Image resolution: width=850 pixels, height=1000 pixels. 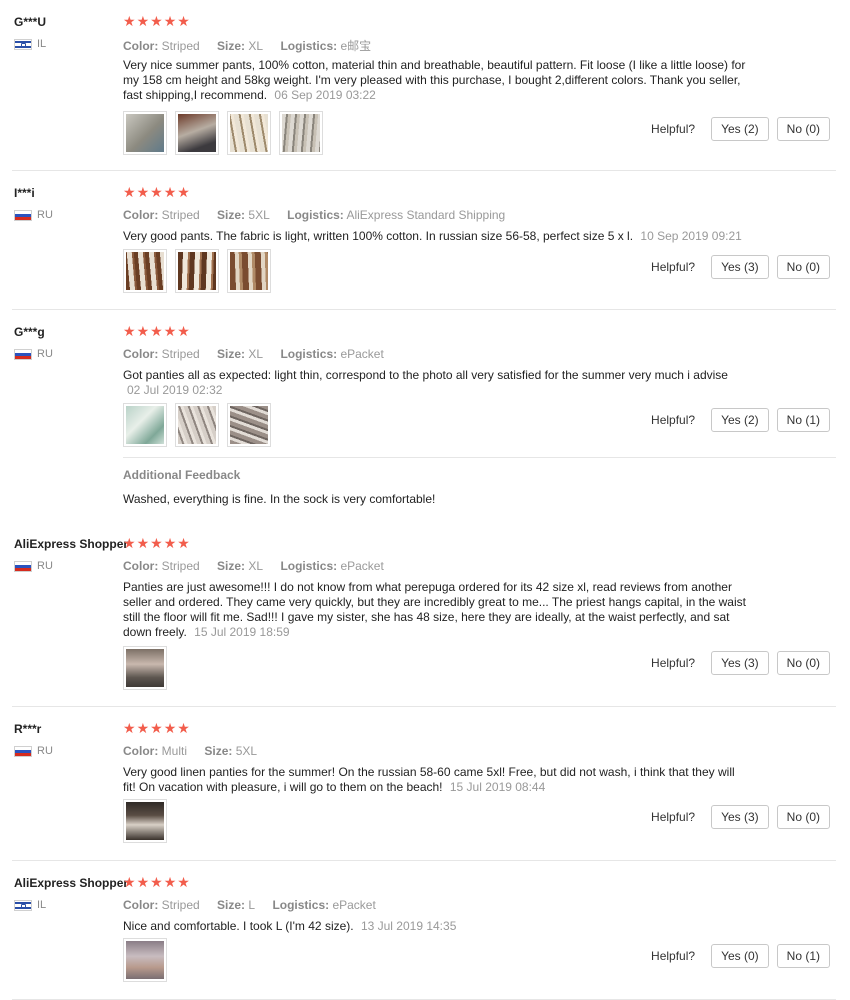 I want to click on order-attributes: Color: Multi Size: 5XL, so click(x=197, y=751).